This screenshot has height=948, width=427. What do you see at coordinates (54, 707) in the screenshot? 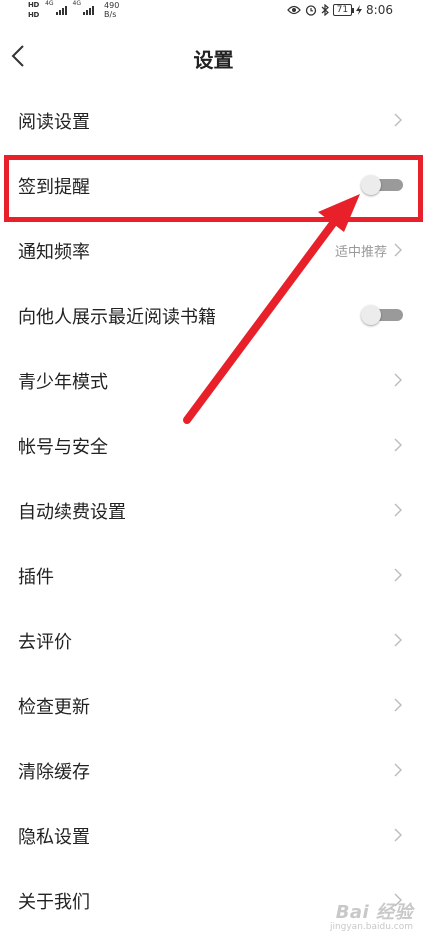
I see `settings-item-label: 检查更新` at bounding box center [54, 707].